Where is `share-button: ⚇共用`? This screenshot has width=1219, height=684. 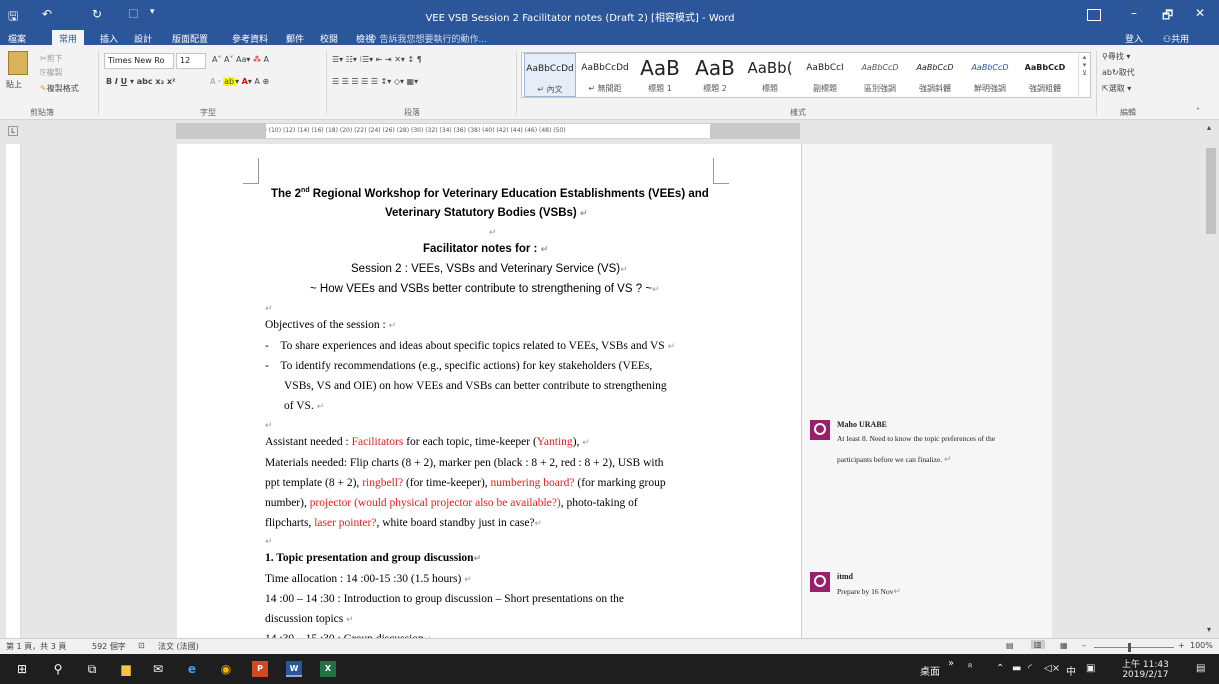 share-button: ⚇共用 is located at coordinates (1176, 38).